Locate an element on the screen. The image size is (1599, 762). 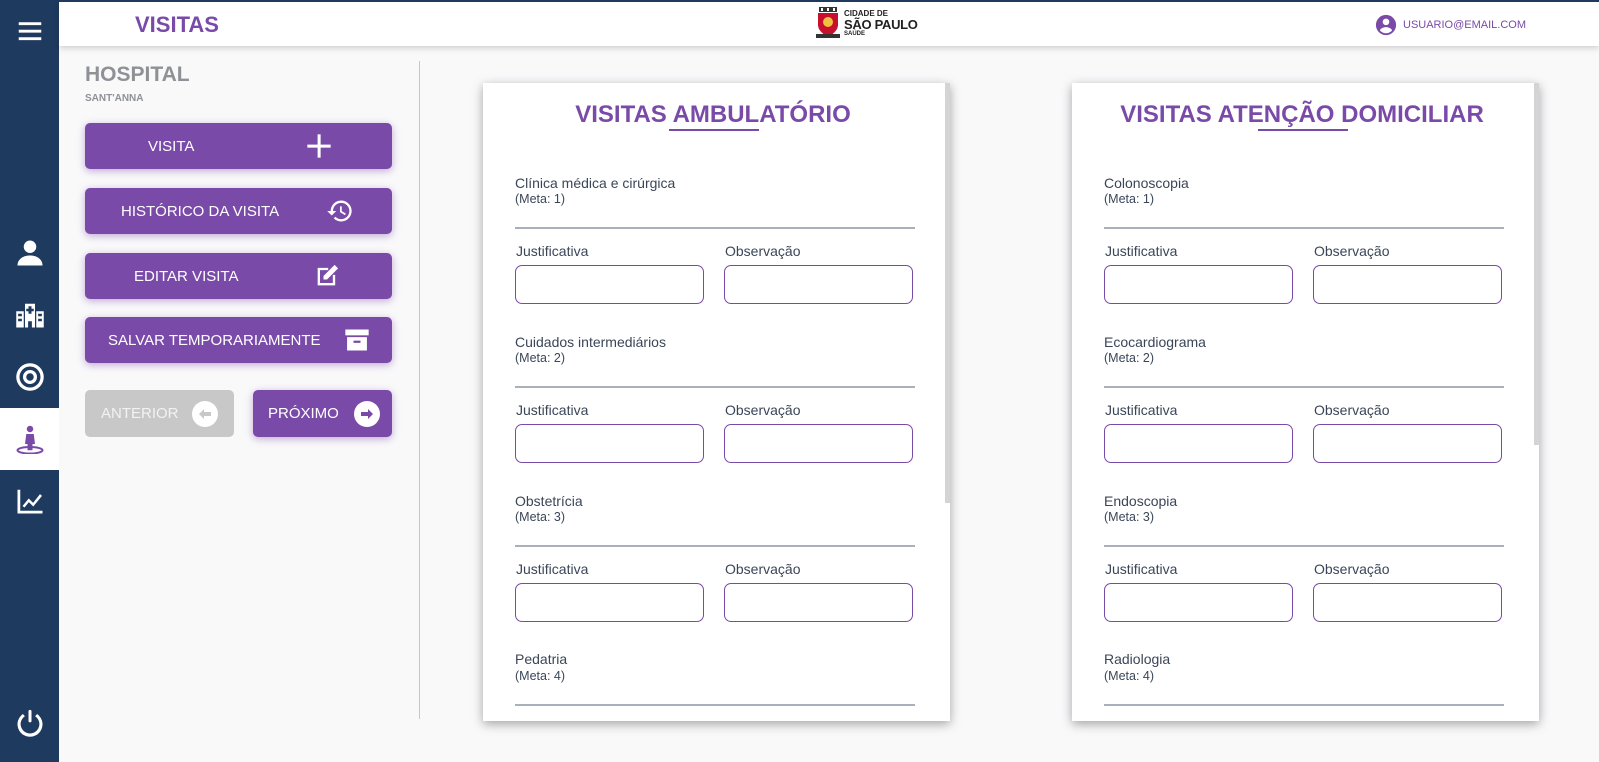
edit-icon is located at coordinates (328, 275).